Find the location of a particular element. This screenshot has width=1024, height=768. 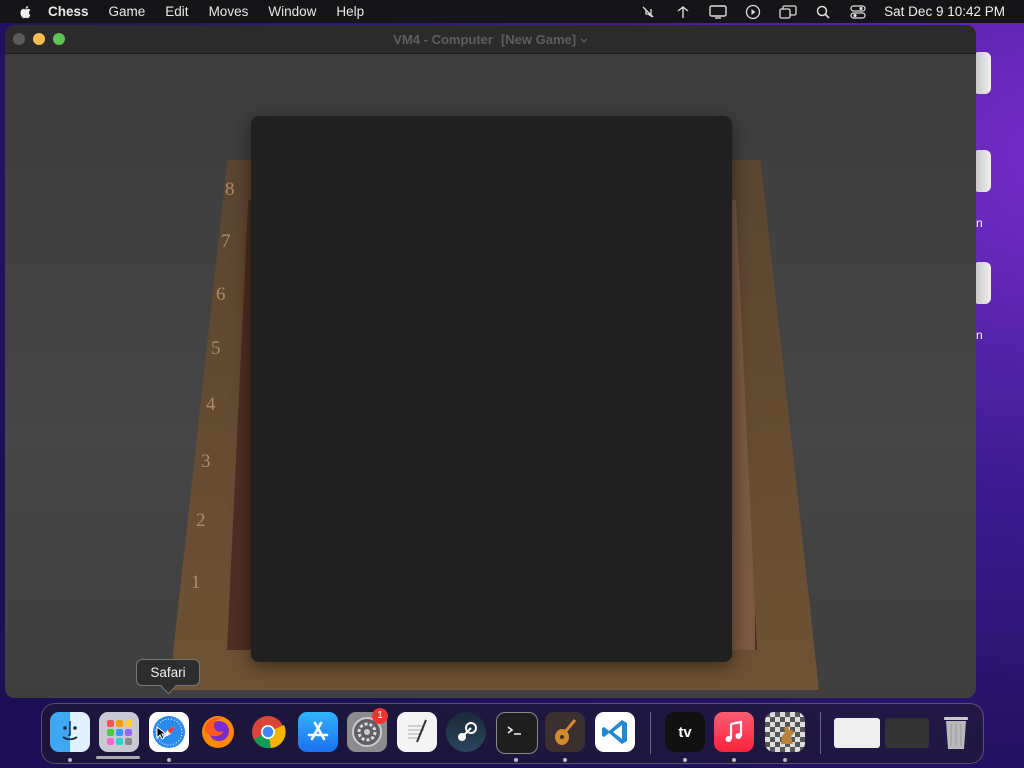

menu-clock: Sat Dec 9 10:42 PM is located at coordinates (944, 11).